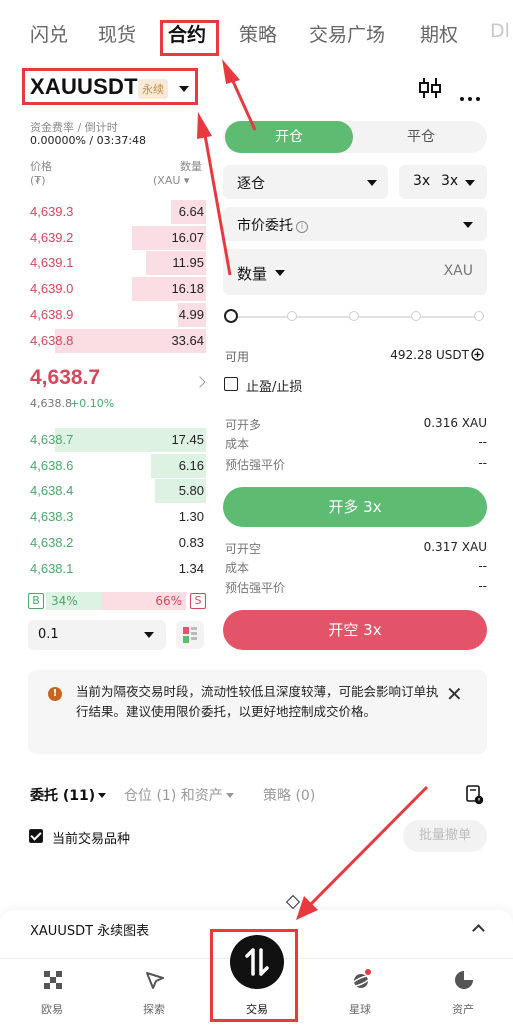 This screenshot has height=1035, width=513. I want to click on chevron-up-icon, so click(478, 930).